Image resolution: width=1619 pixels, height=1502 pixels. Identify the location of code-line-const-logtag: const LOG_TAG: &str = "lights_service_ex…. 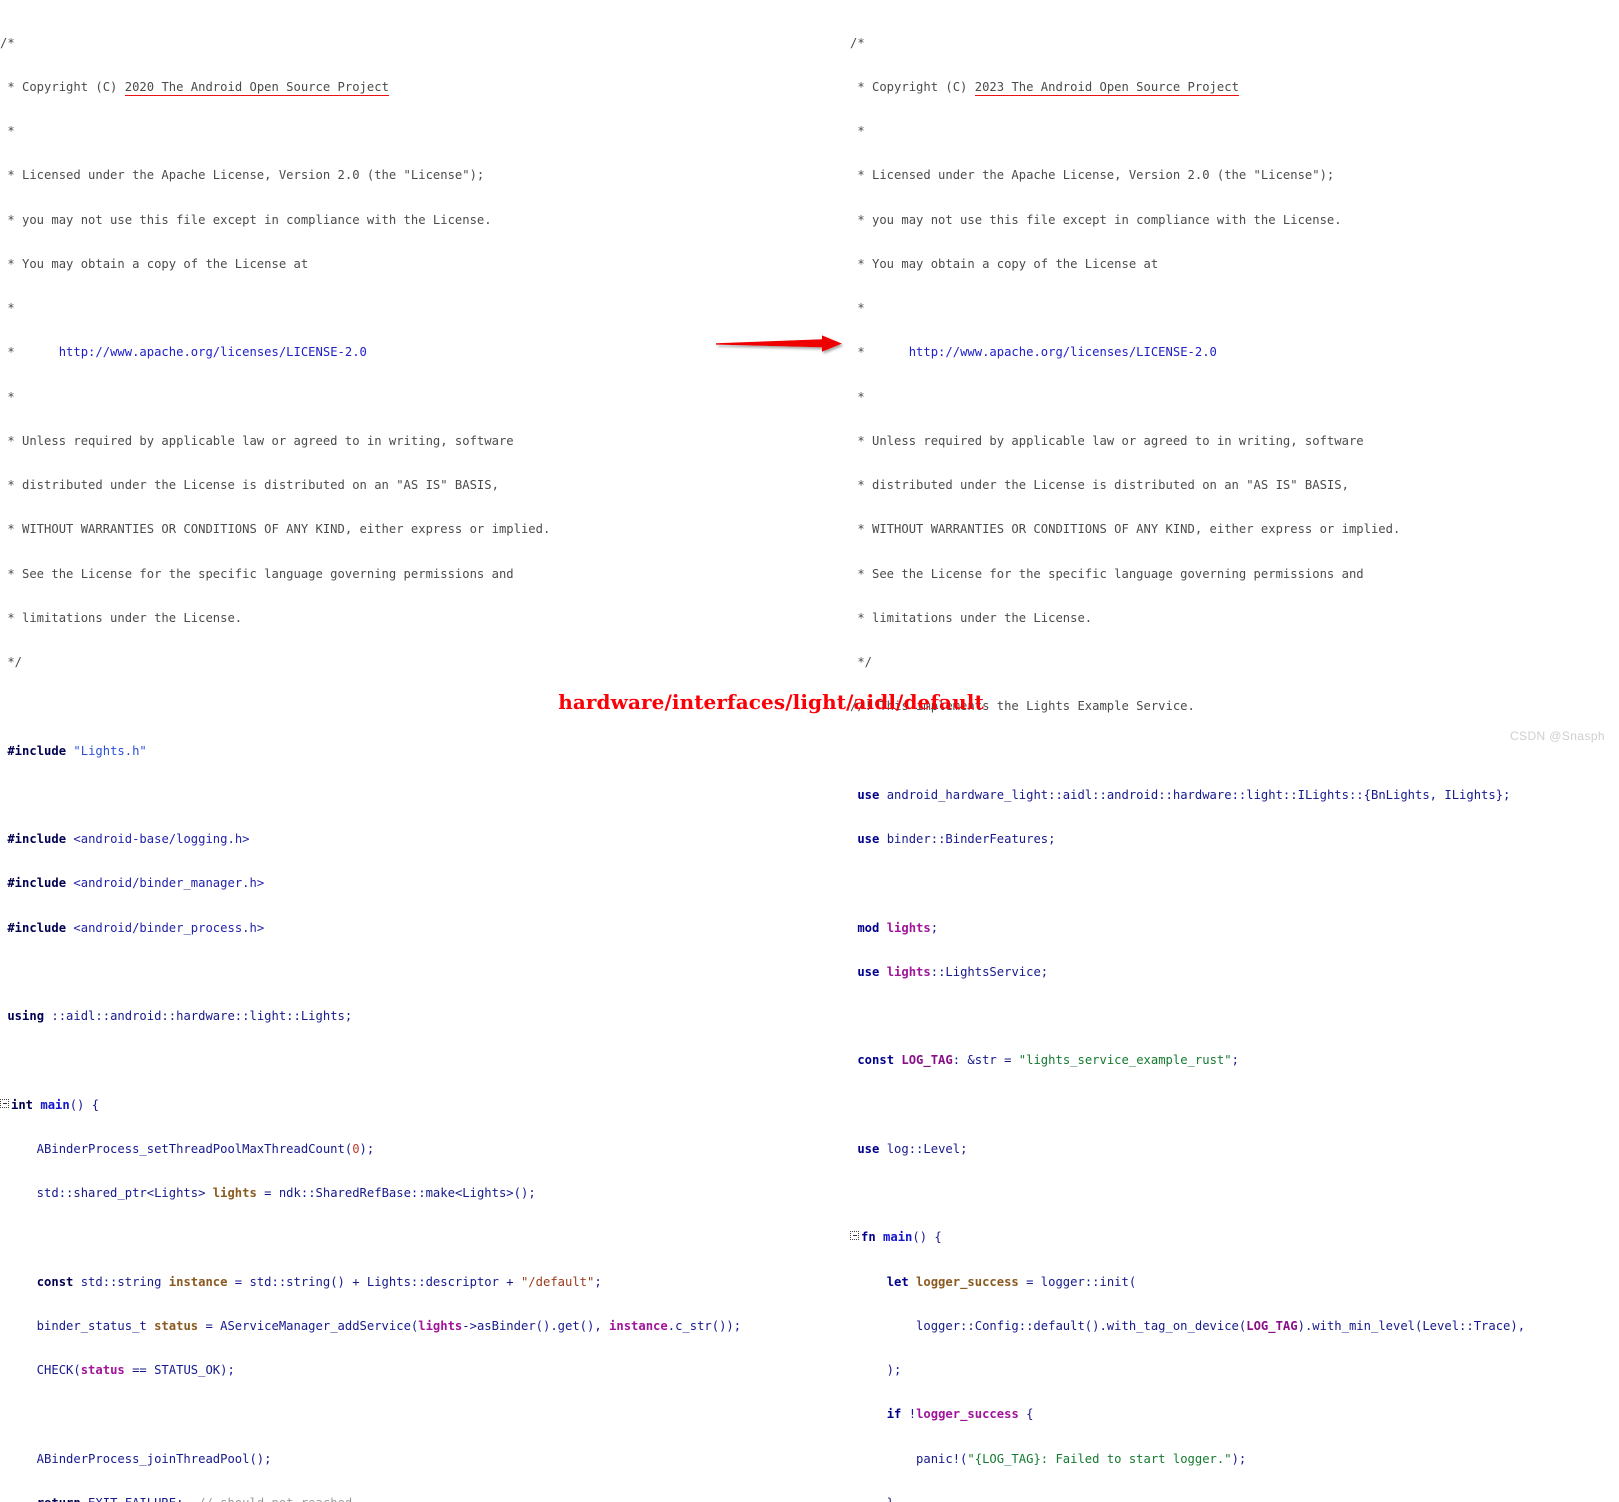
(1048, 1060).